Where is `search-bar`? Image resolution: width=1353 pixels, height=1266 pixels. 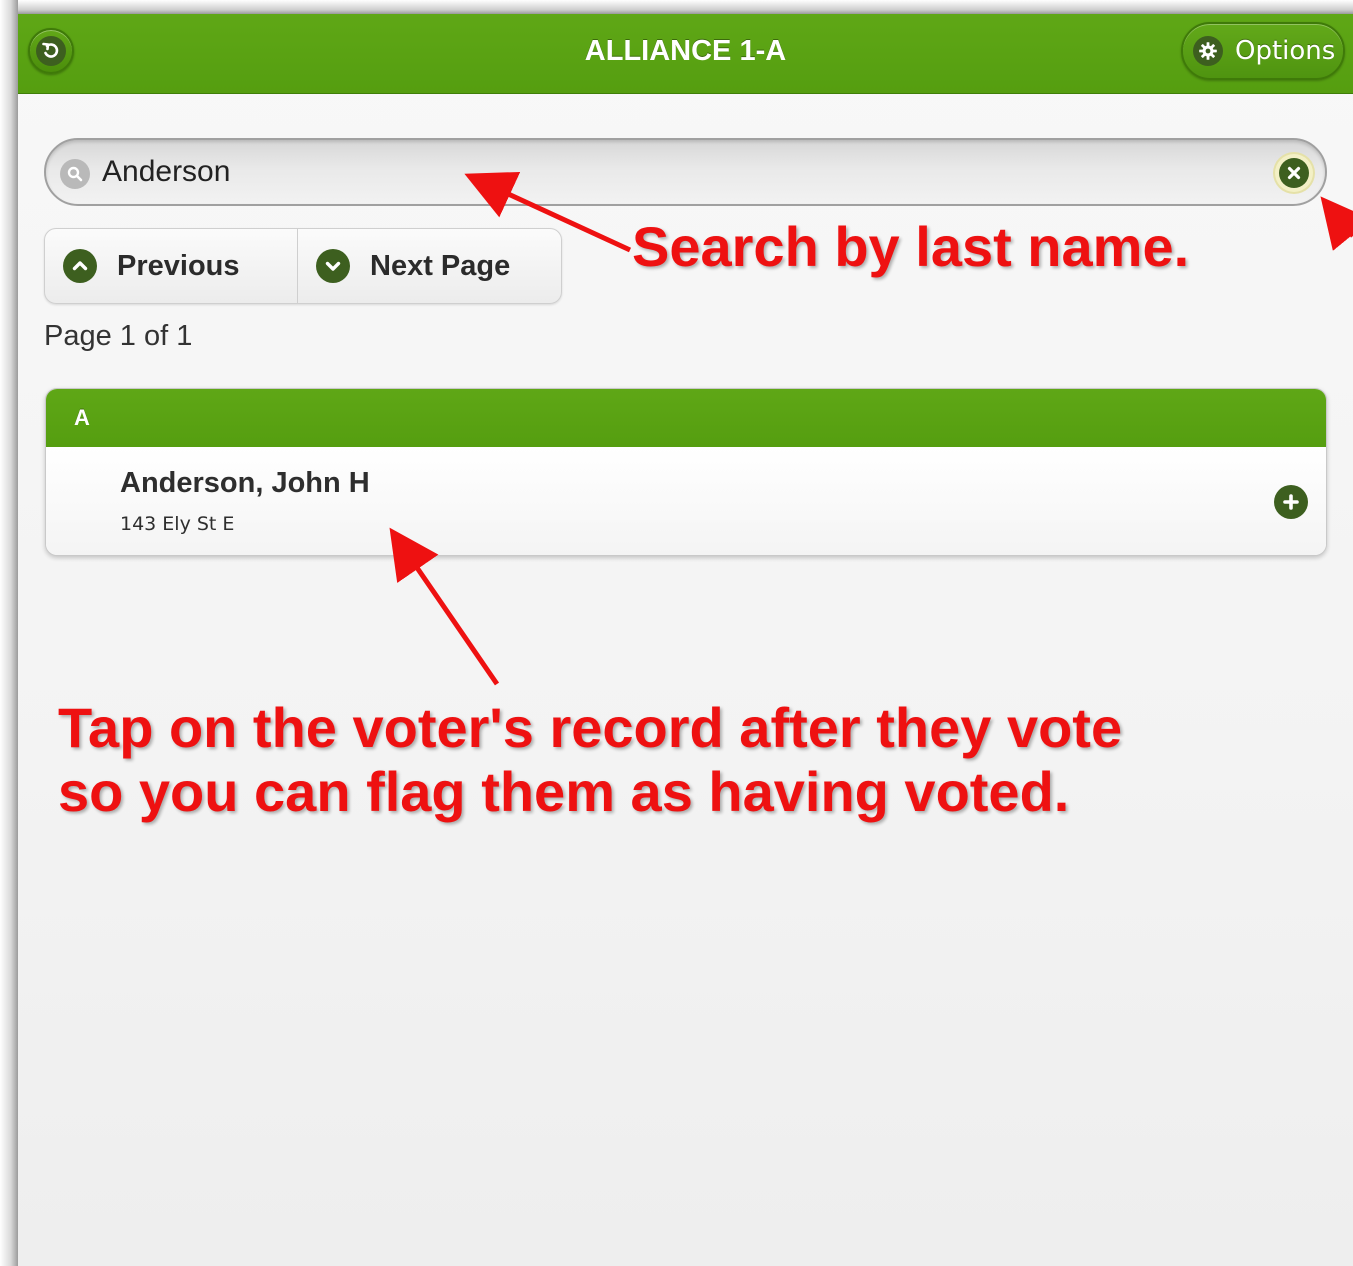 search-bar is located at coordinates (685, 172).